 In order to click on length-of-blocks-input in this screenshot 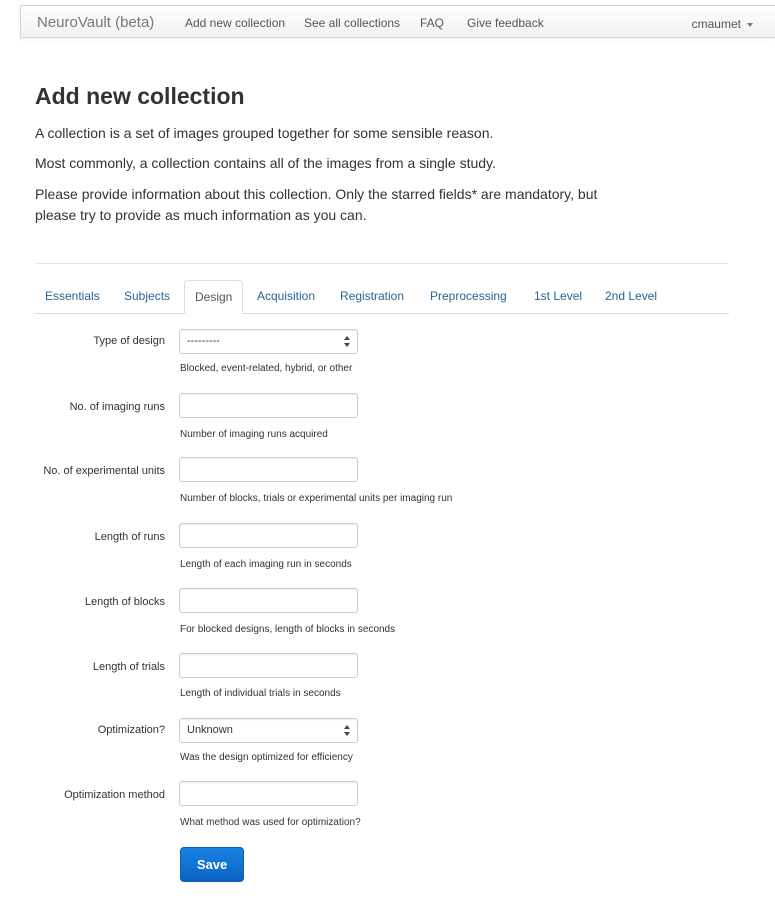, I will do `click(268, 600)`.